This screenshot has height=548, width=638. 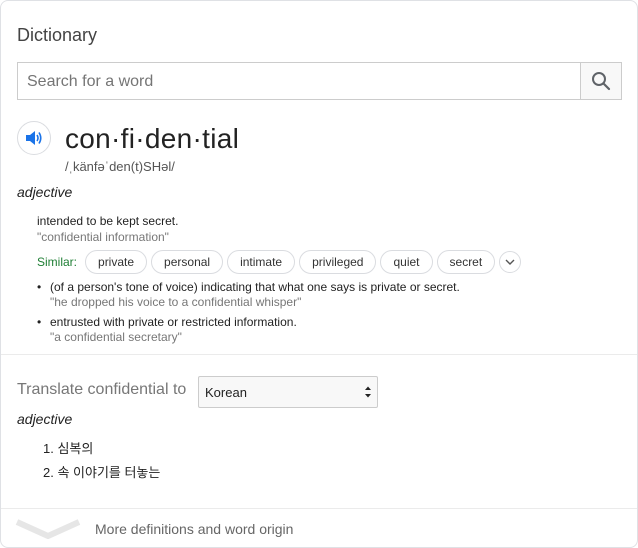 I want to click on language-value: Korean, so click(x=226, y=392).